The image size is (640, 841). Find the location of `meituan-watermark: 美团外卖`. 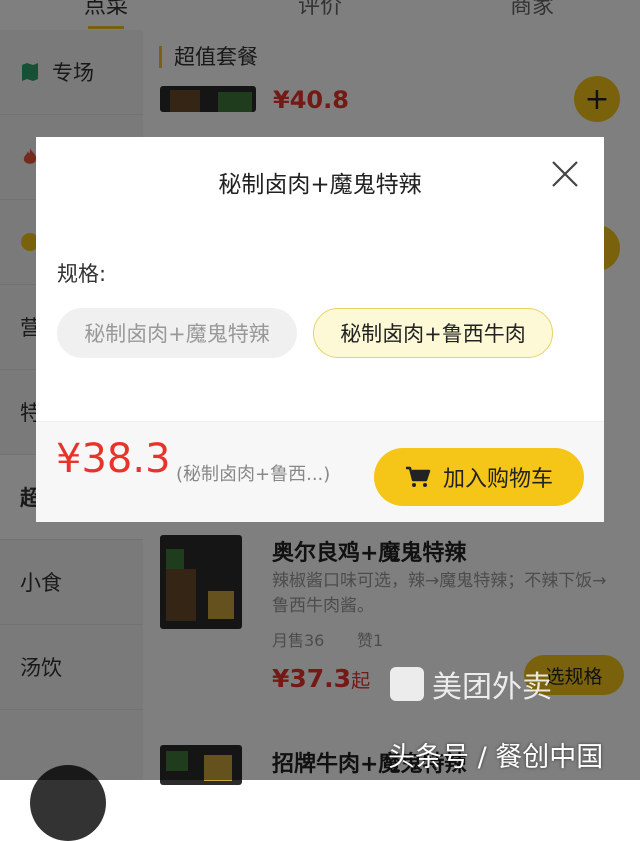

meituan-watermark: 美团外卖 is located at coordinates (471, 684).